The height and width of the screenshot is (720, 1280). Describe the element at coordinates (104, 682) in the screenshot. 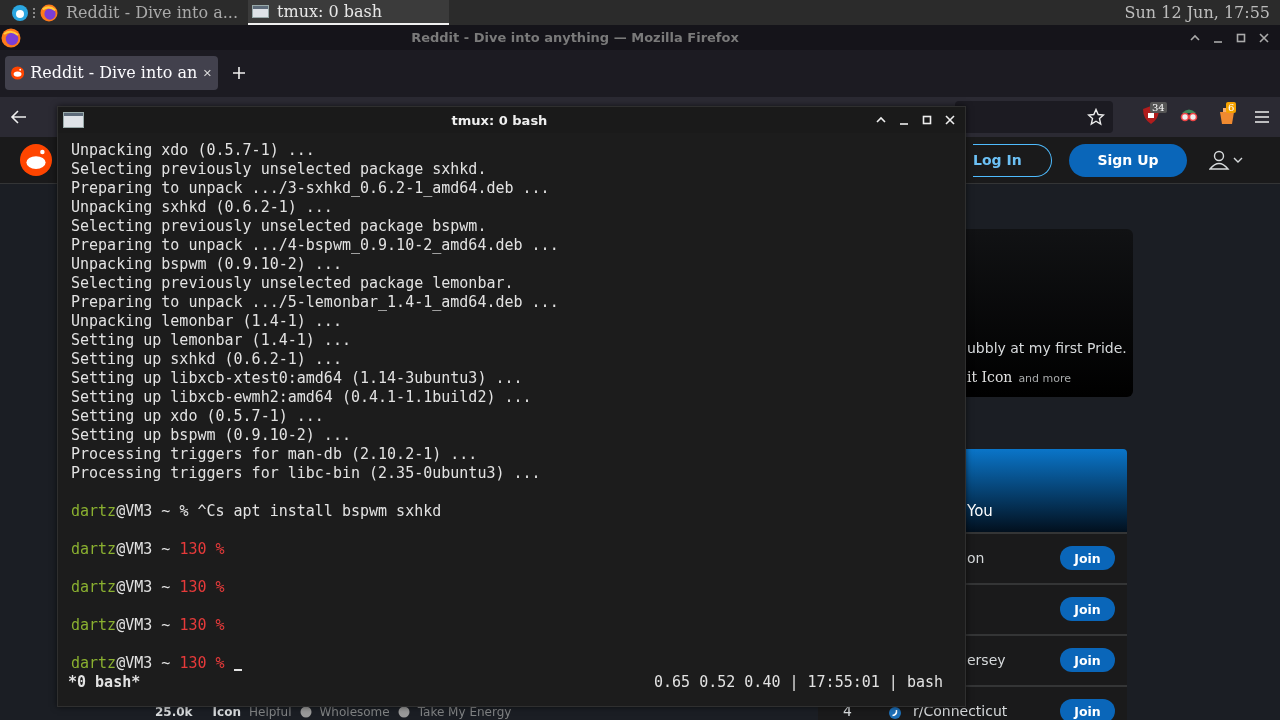

I see `tmux-window-tab: *0 bash*` at that location.